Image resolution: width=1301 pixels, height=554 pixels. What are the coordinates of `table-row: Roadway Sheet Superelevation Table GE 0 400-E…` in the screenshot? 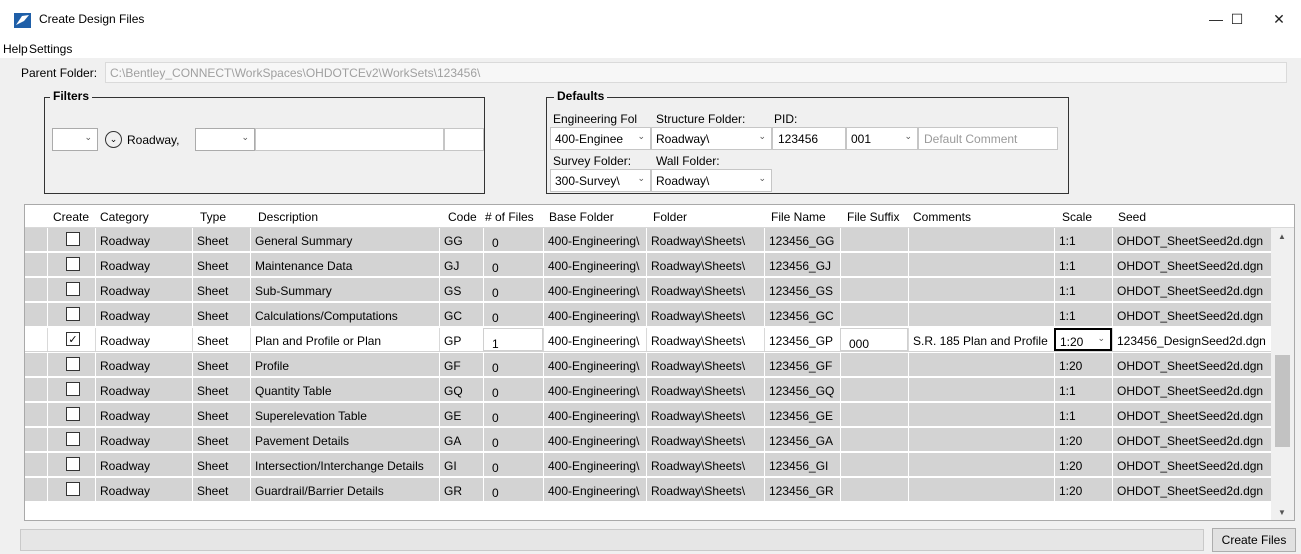 It's located at (648, 415).